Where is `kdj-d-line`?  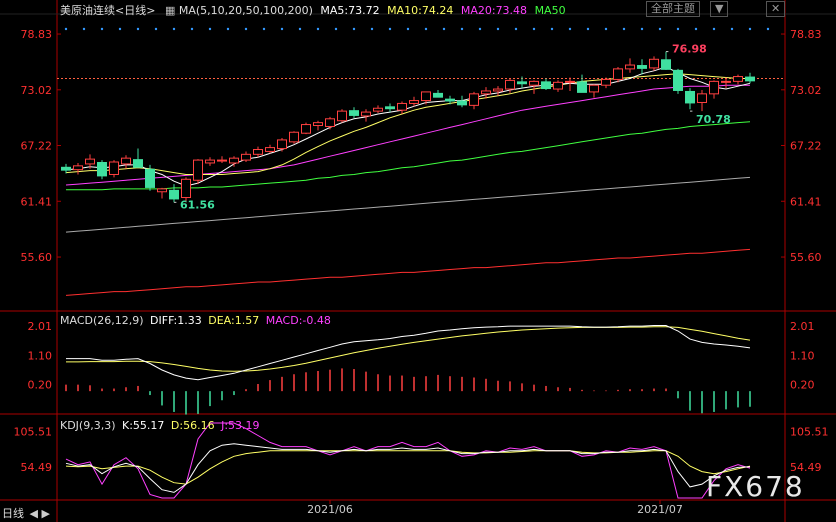
kdj-d-line is located at coordinates (408, 467).